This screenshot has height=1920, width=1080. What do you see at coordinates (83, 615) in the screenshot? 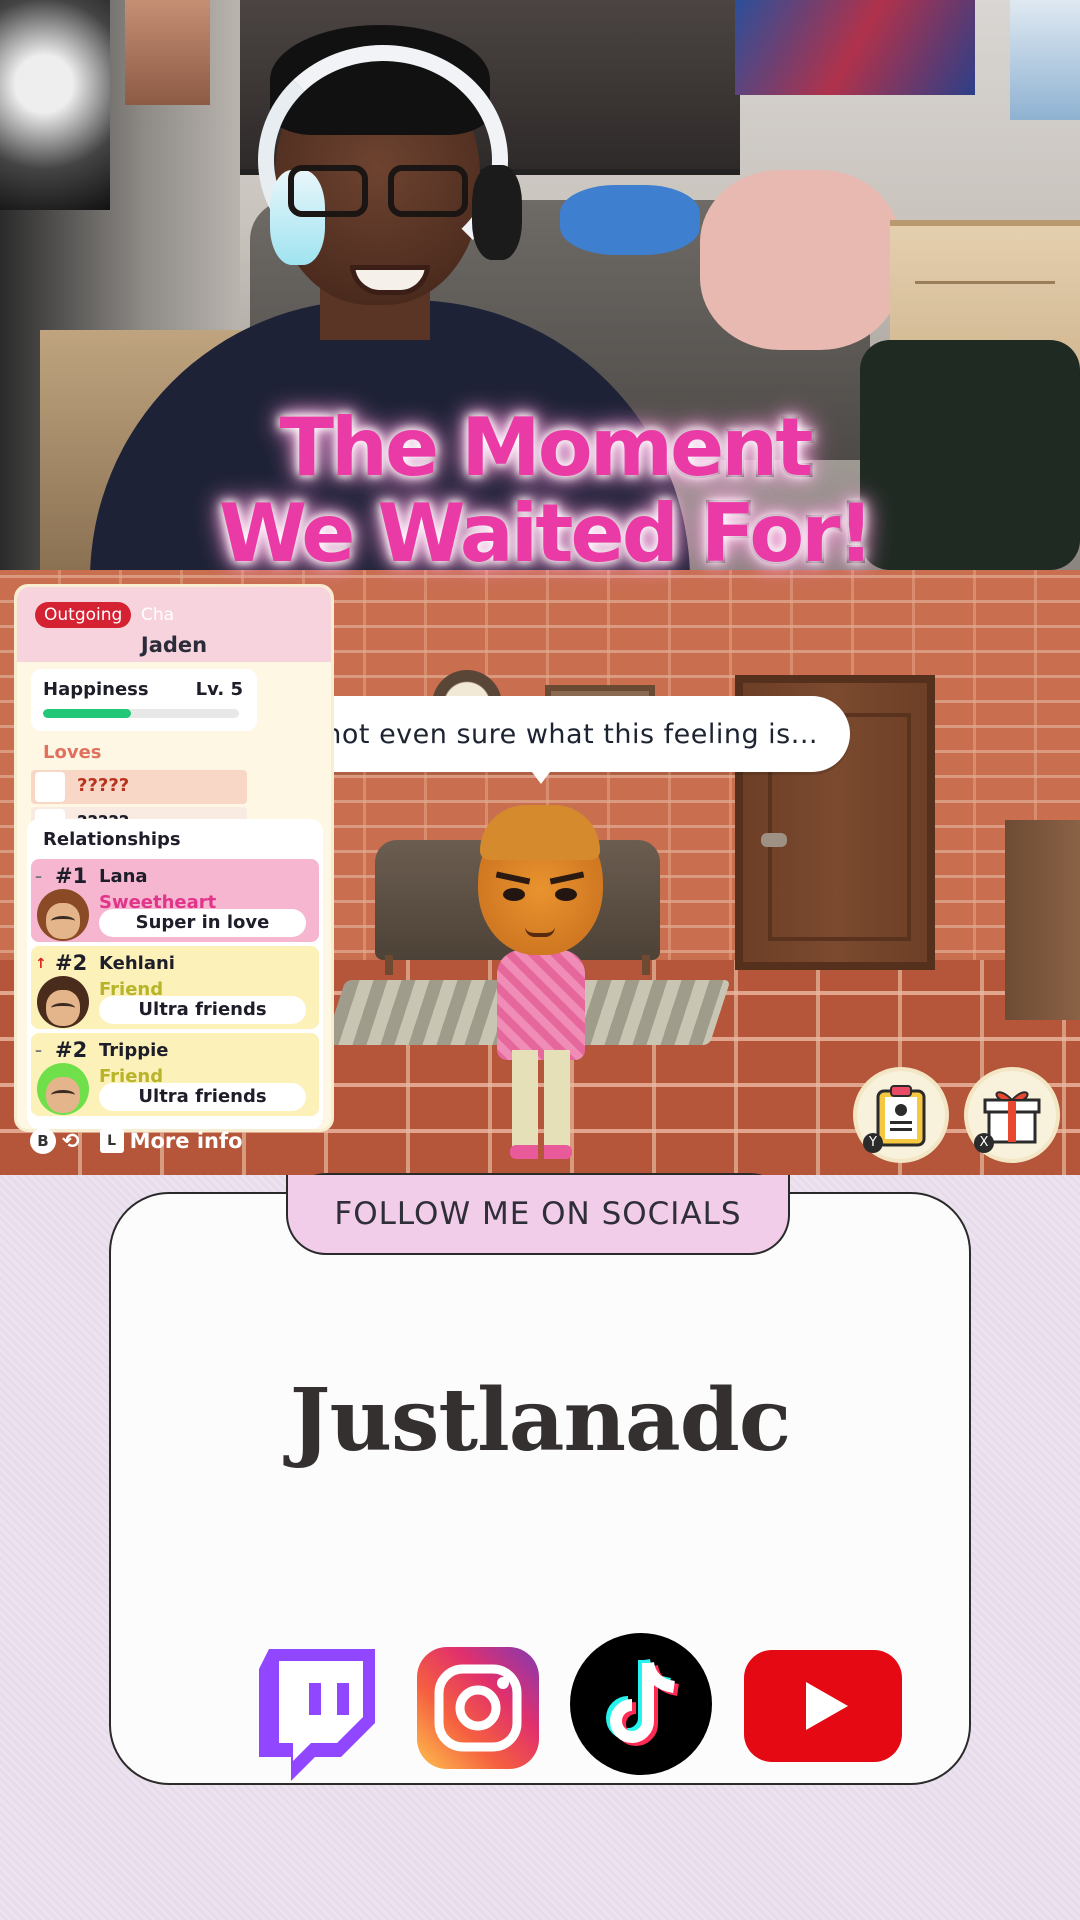
I see `personality-tag: Outgoing` at bounding box center [83, 615].